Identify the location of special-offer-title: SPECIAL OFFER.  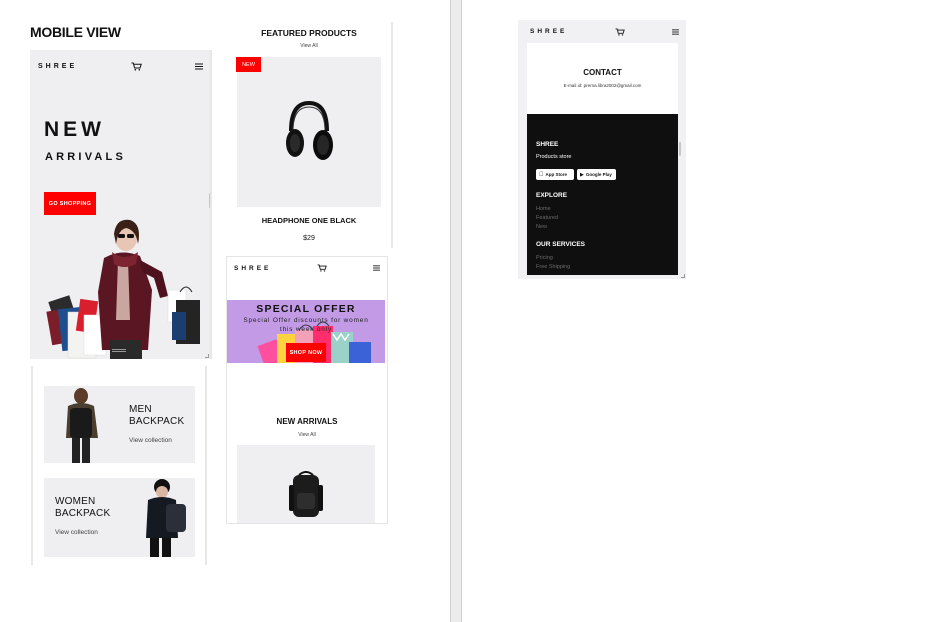
(306, 309).